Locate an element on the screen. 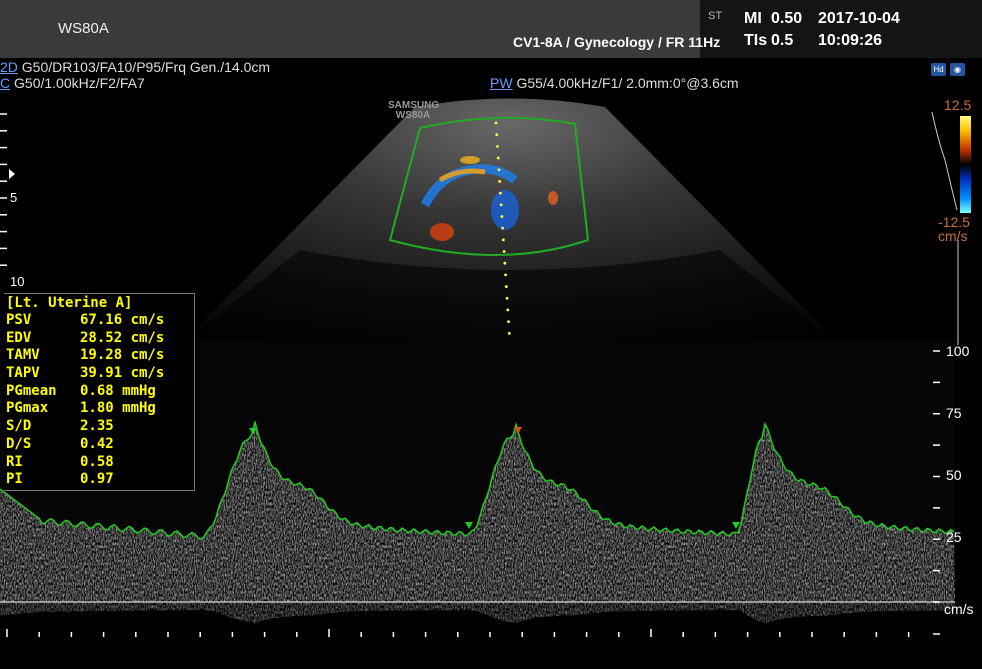 The image size is (982, 669). measurement-row-tapv: TAPV 39.91 cm/s is located at coordinates (85, 373).